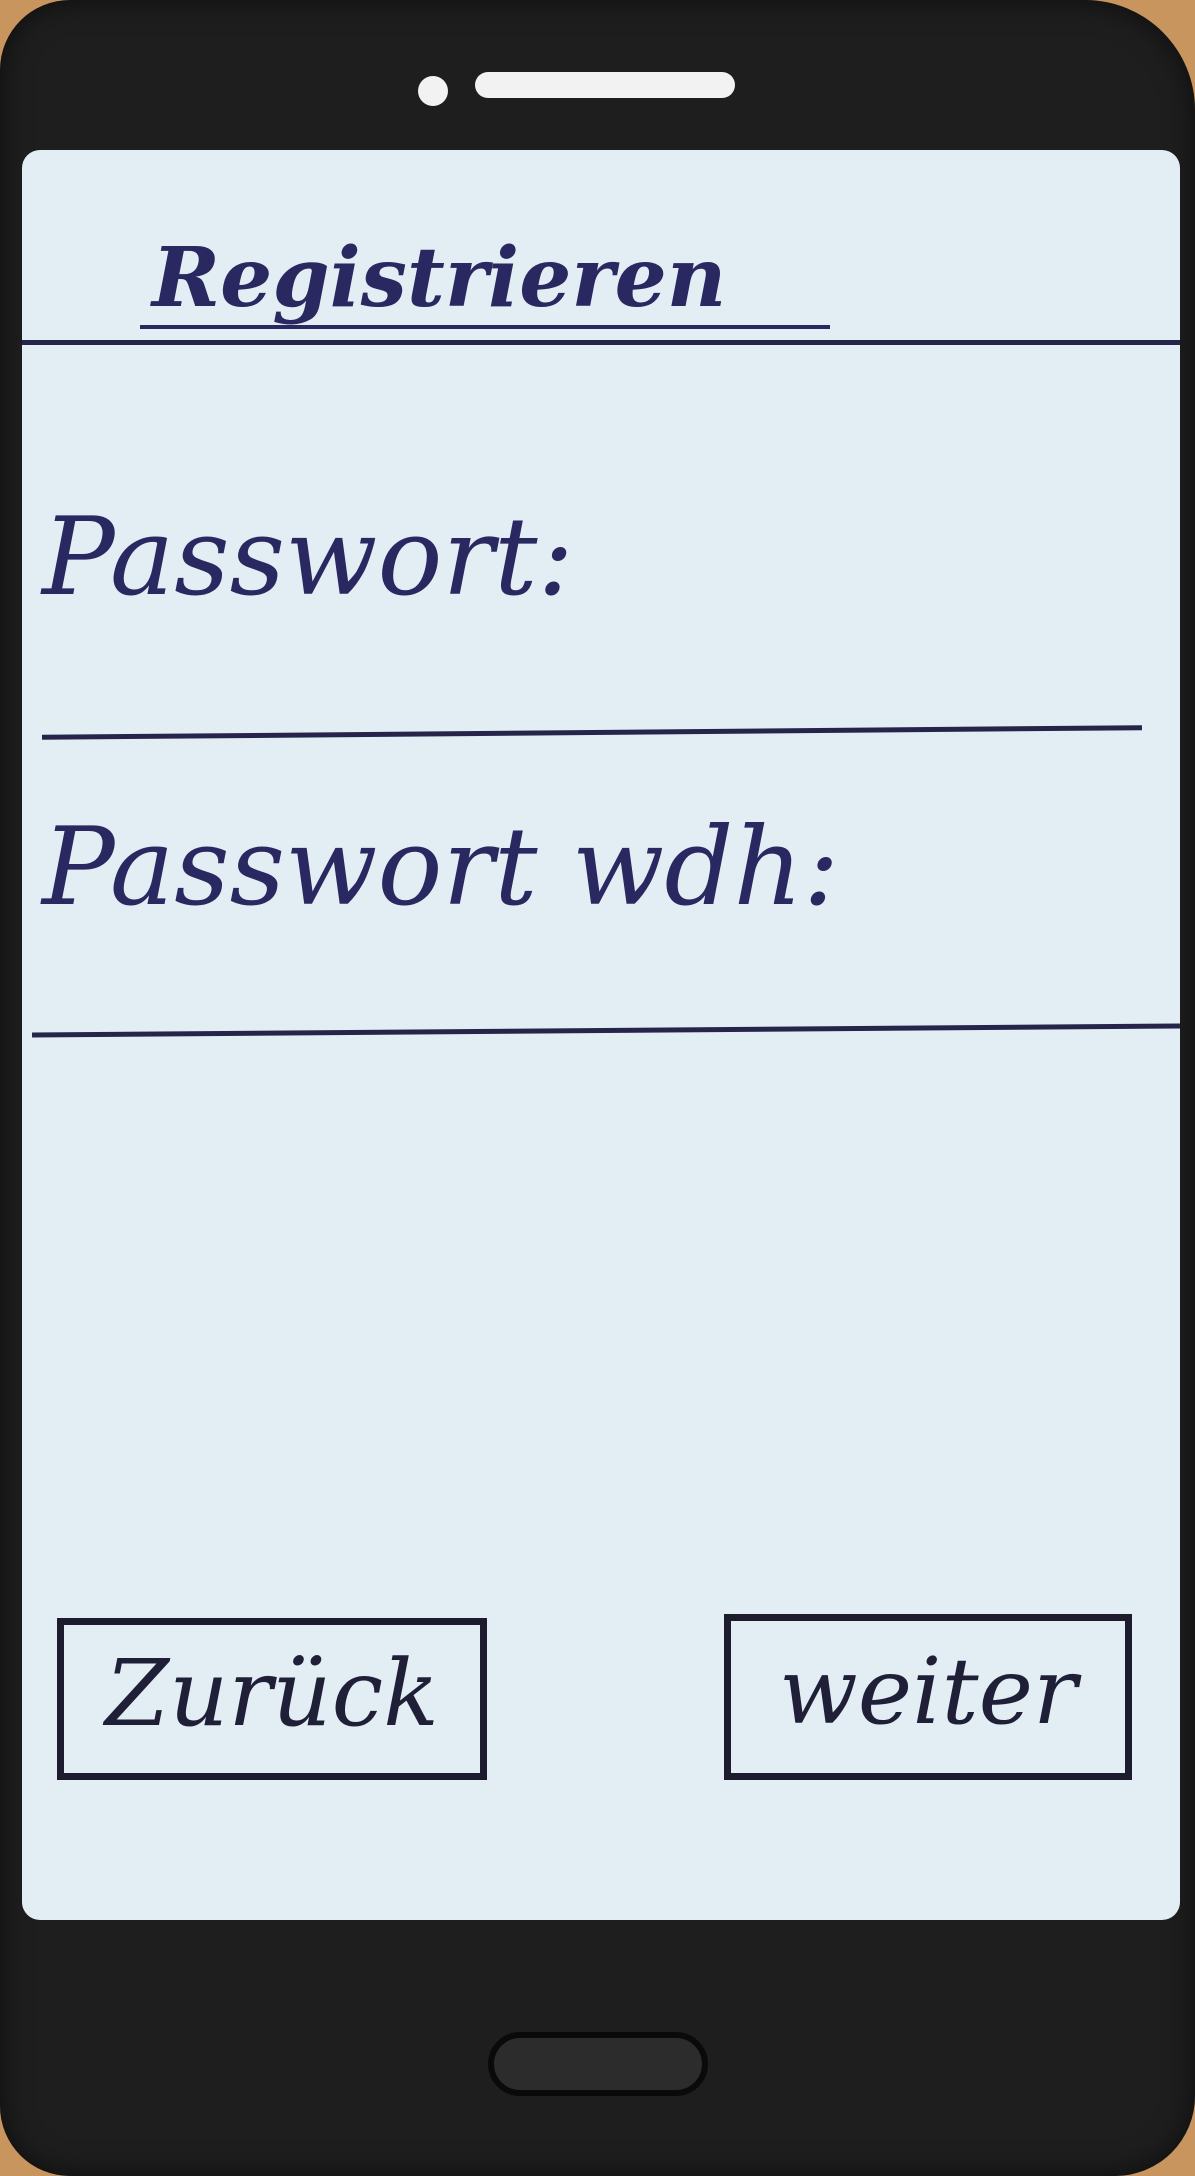  What do you see at coordinates (485, 327) in the screenshot?
I see `title-underline` at bounding box center [485, 327].